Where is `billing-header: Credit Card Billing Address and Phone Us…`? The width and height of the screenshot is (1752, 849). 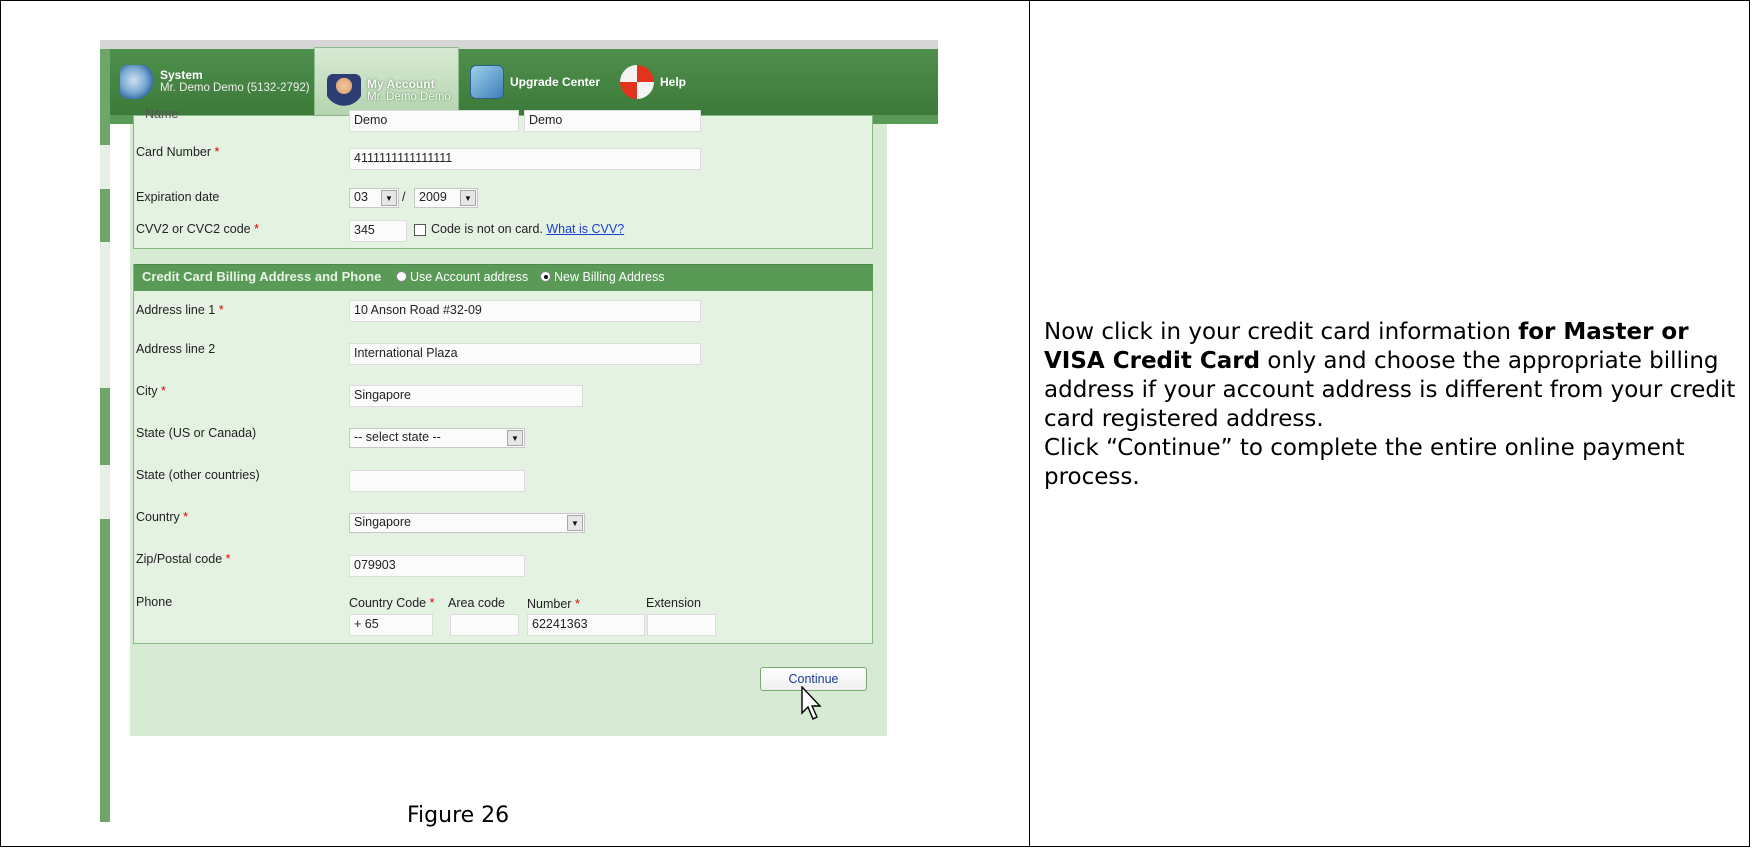
billing-header: Credit Card Billing Address and Phone Us… is located at coordinates (503, 277).